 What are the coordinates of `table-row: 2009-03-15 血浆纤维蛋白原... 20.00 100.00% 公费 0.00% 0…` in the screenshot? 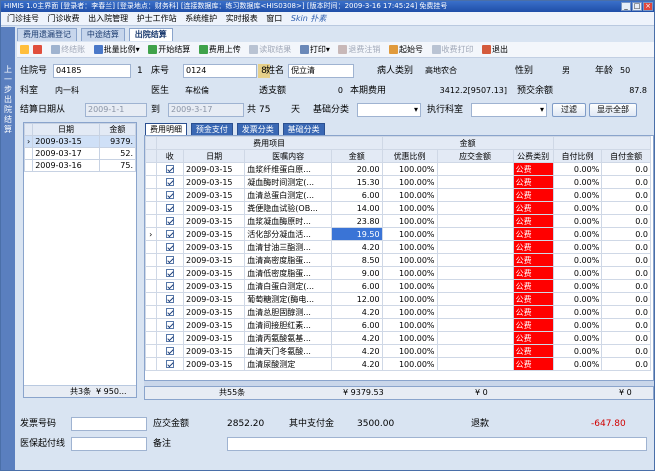 It's located at (398, 169).